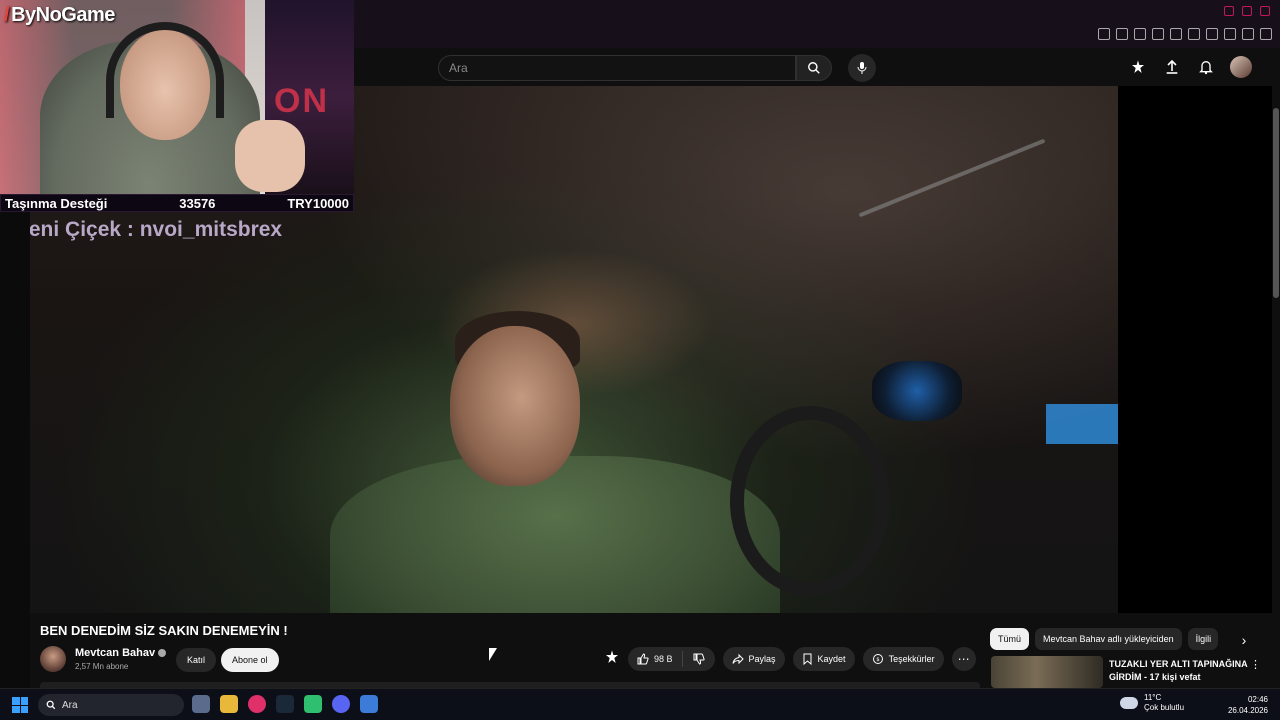 The image size is (1280, 720). What do you see at coordinates (911, 659) in the screenshot?
I see `thanks-label: Teşekkürler` at bounding box center [911, 659].